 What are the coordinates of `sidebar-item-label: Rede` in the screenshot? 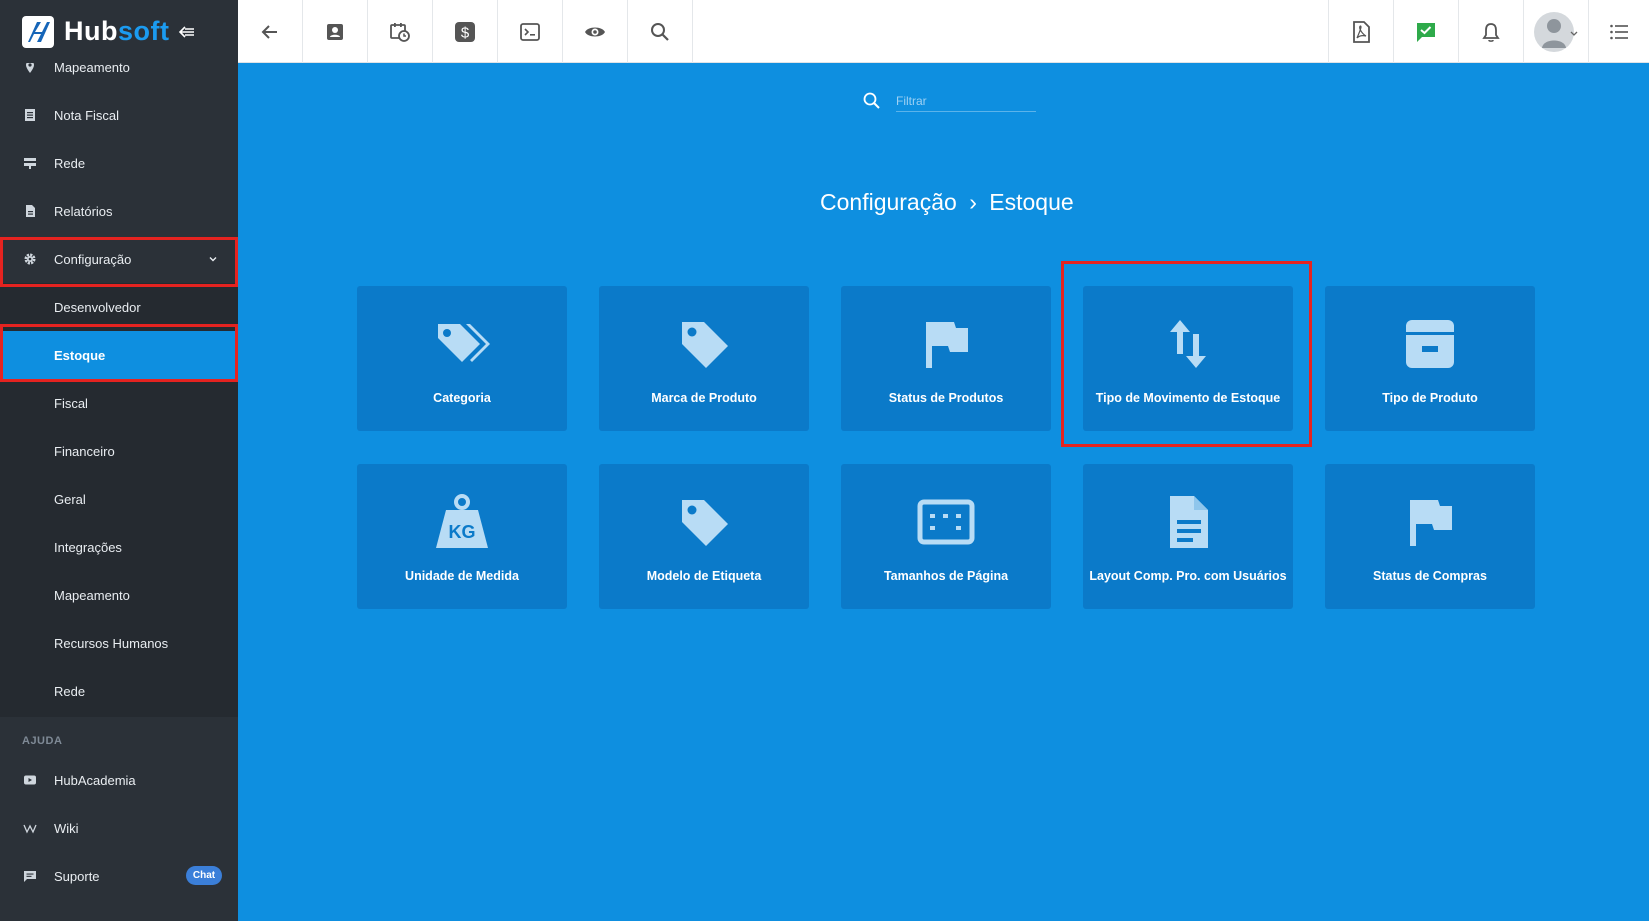 It's located at (70, 163).